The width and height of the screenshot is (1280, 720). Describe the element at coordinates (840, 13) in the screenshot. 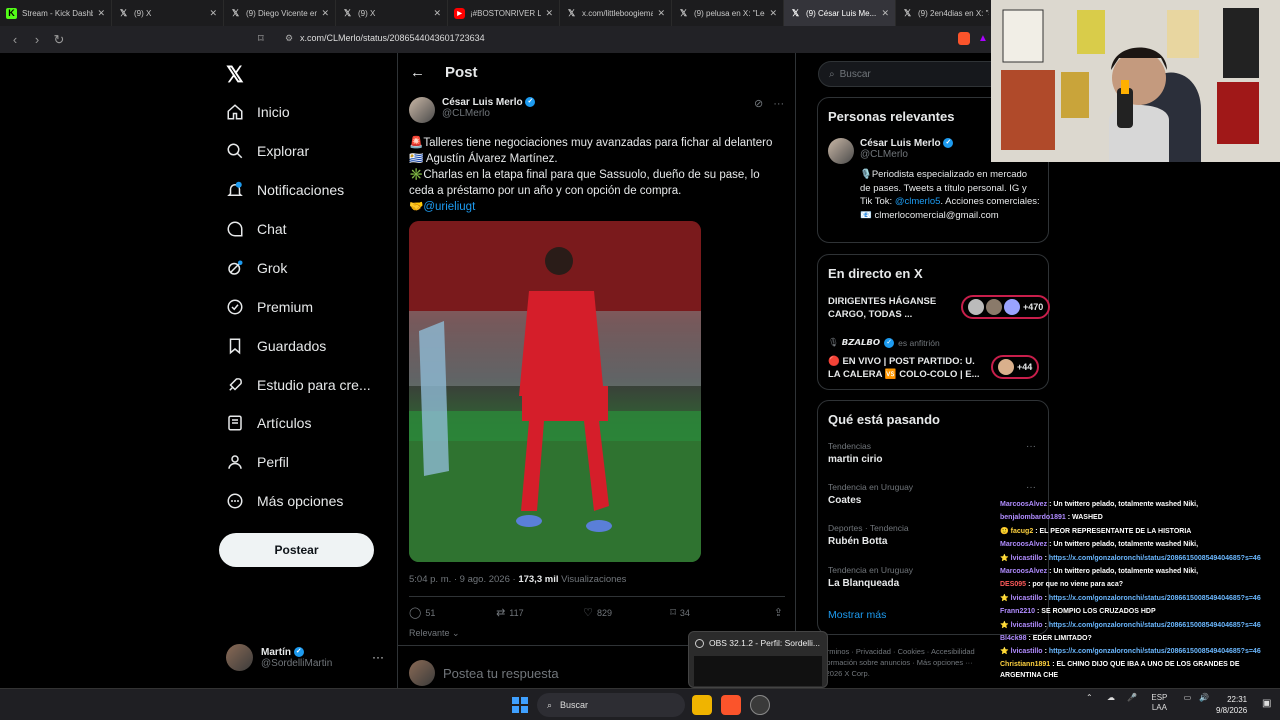

I see `browser-tab-active: 𝕏 (9) César Luis Me... ✕` at that location.